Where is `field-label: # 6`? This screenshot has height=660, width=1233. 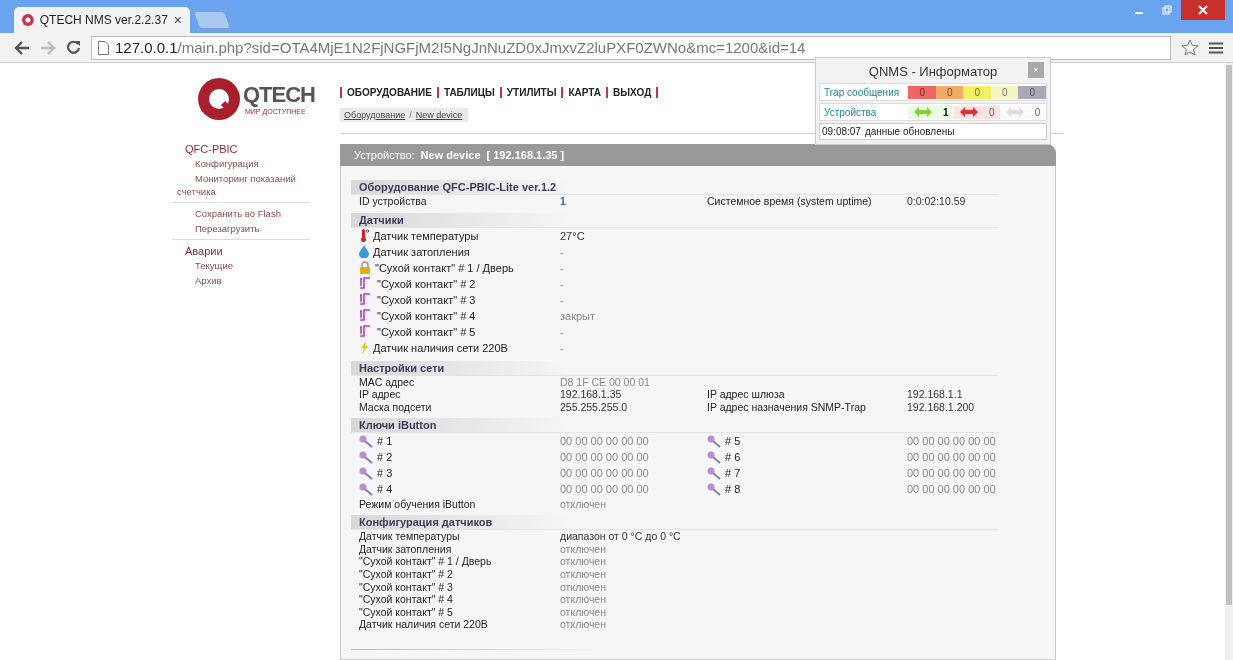 field-label: # 6 is located at coordinates (733, 457).